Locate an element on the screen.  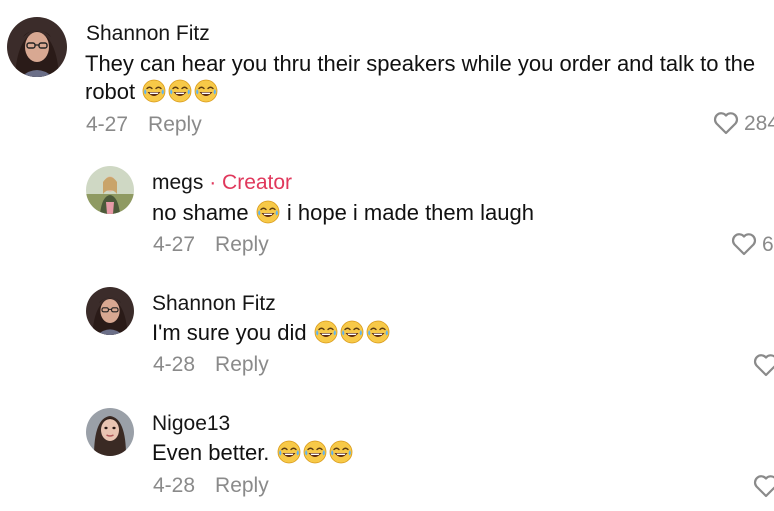
like-count: 6 is located at coordinates (768, 244).